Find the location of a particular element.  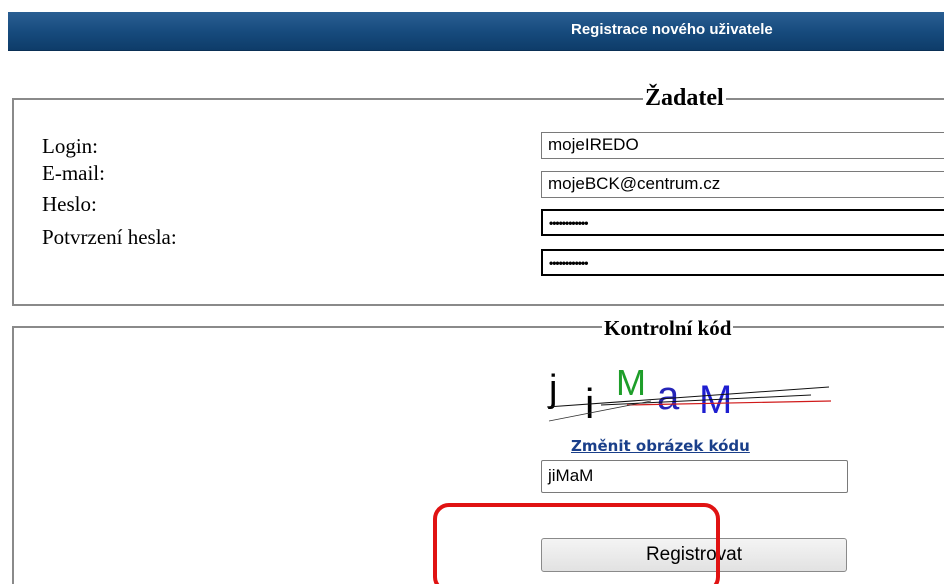

svg-text: j is located at coordinates (552, 389).